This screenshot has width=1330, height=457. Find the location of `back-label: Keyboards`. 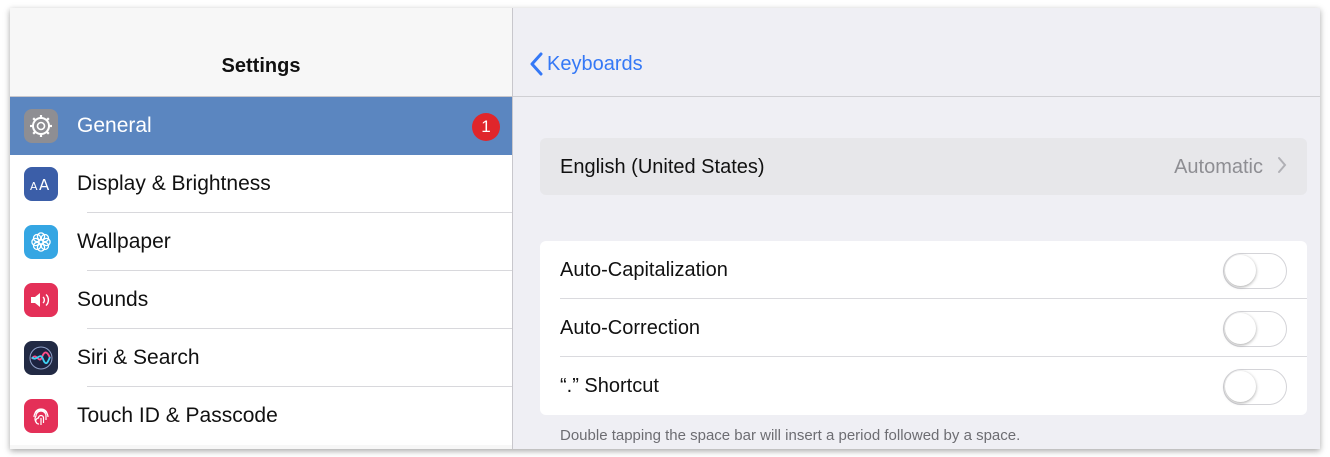

back-label: Keyboards is located at coordinates (595, 63).